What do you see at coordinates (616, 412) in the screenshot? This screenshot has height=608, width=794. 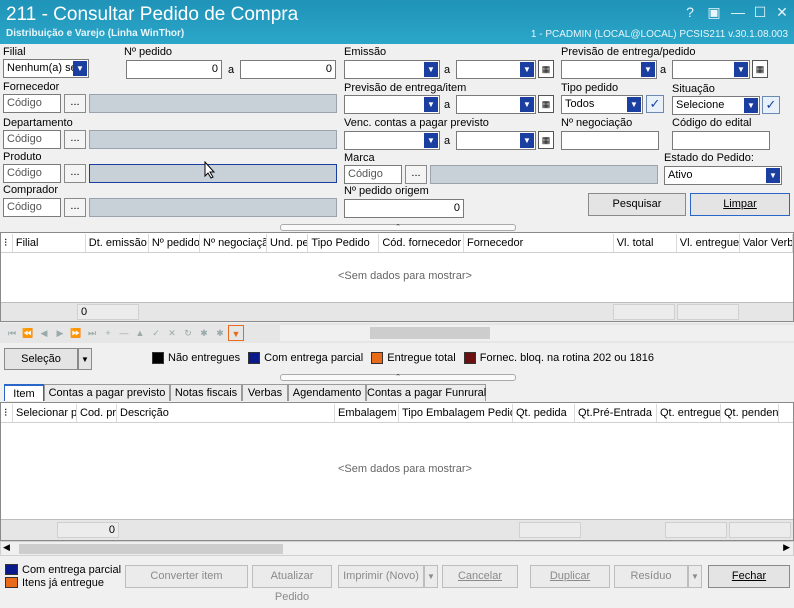 I see `column-header: Qt.Pré-Entrada` at bounding box center [616, 412].